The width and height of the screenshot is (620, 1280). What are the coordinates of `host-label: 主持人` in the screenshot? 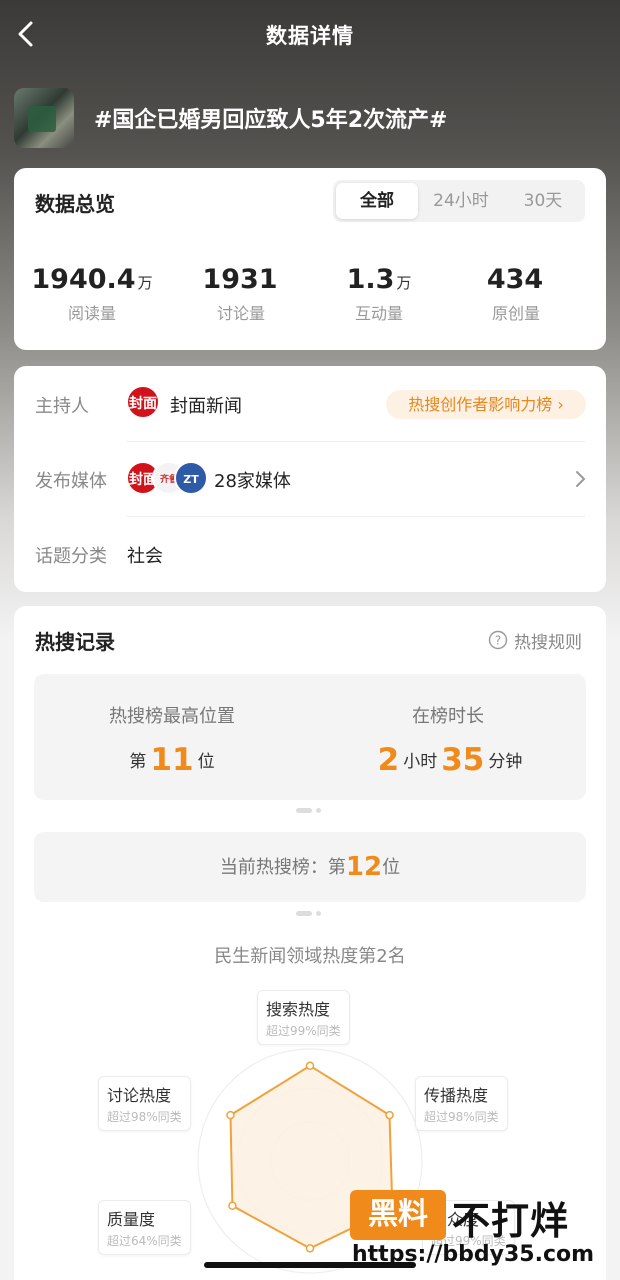 It's located at (62, 406).